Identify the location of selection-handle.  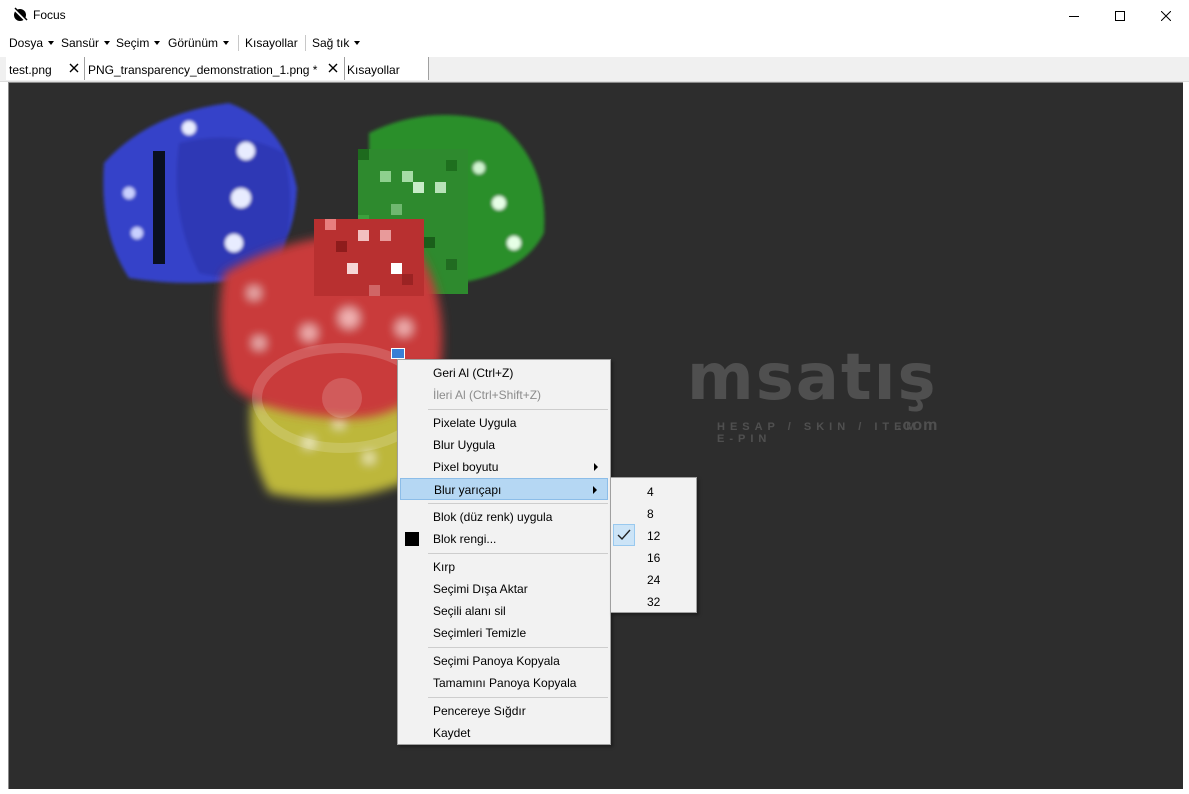
(398, 353).